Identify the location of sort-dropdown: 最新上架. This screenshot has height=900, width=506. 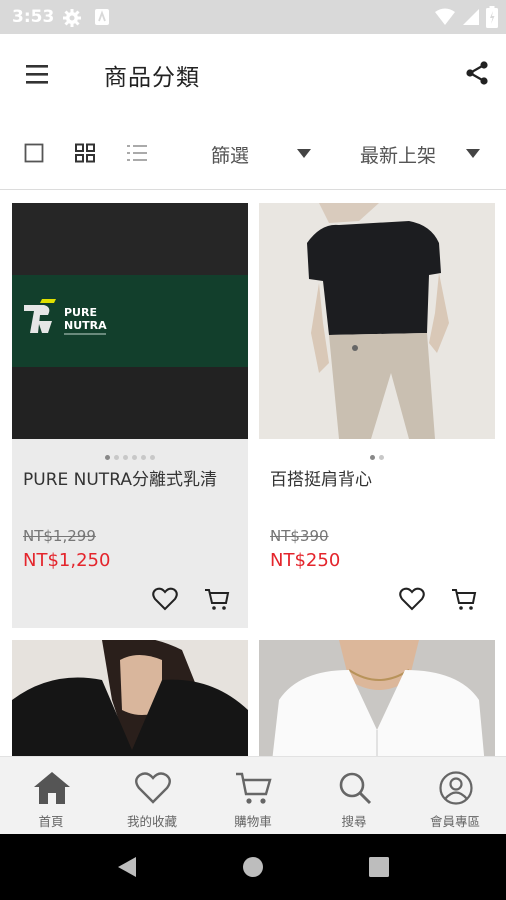
(398, 154).